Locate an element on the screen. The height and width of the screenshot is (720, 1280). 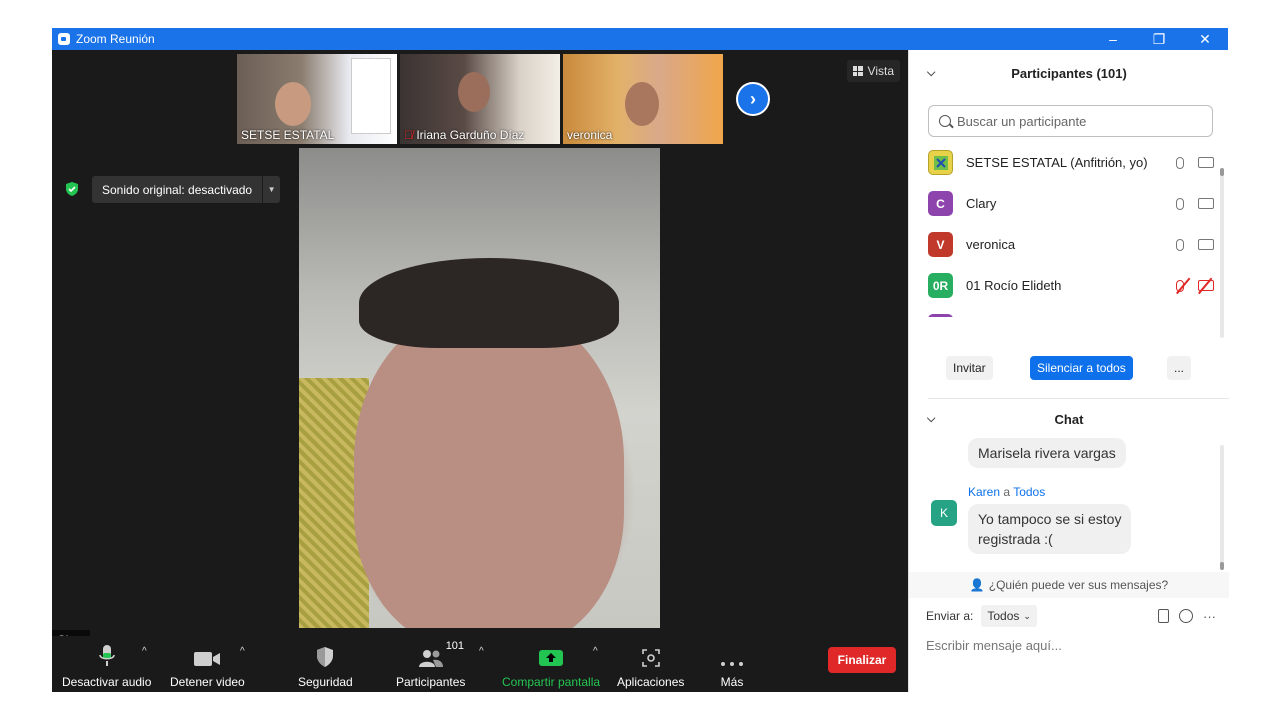
participant-avatar: 0R is located at coordinates (940, 285).